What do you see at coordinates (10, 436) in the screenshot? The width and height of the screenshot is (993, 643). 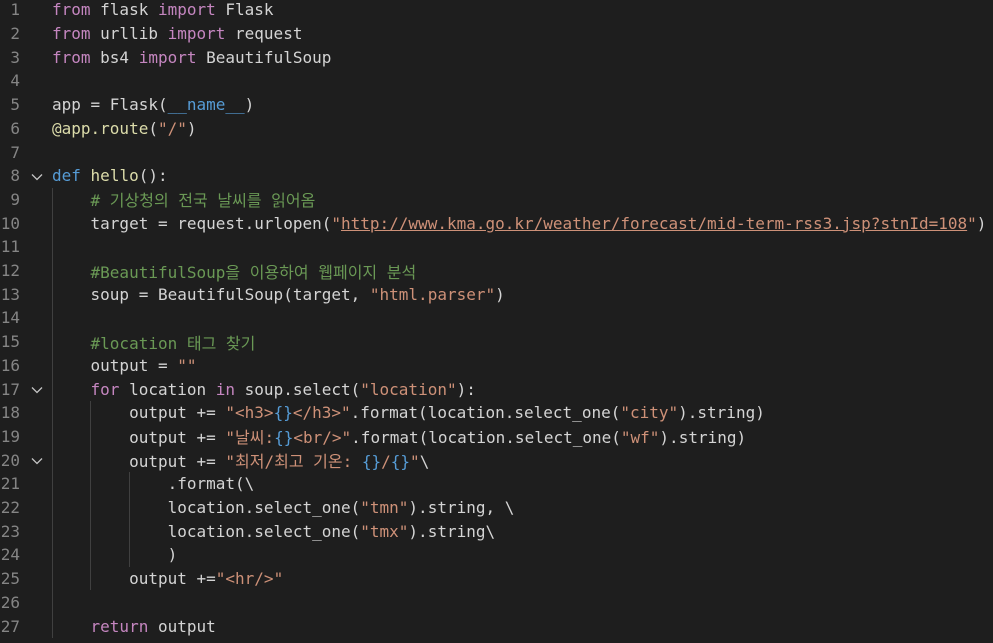 I see `line-number: 19` at bounding box center [10, 436].